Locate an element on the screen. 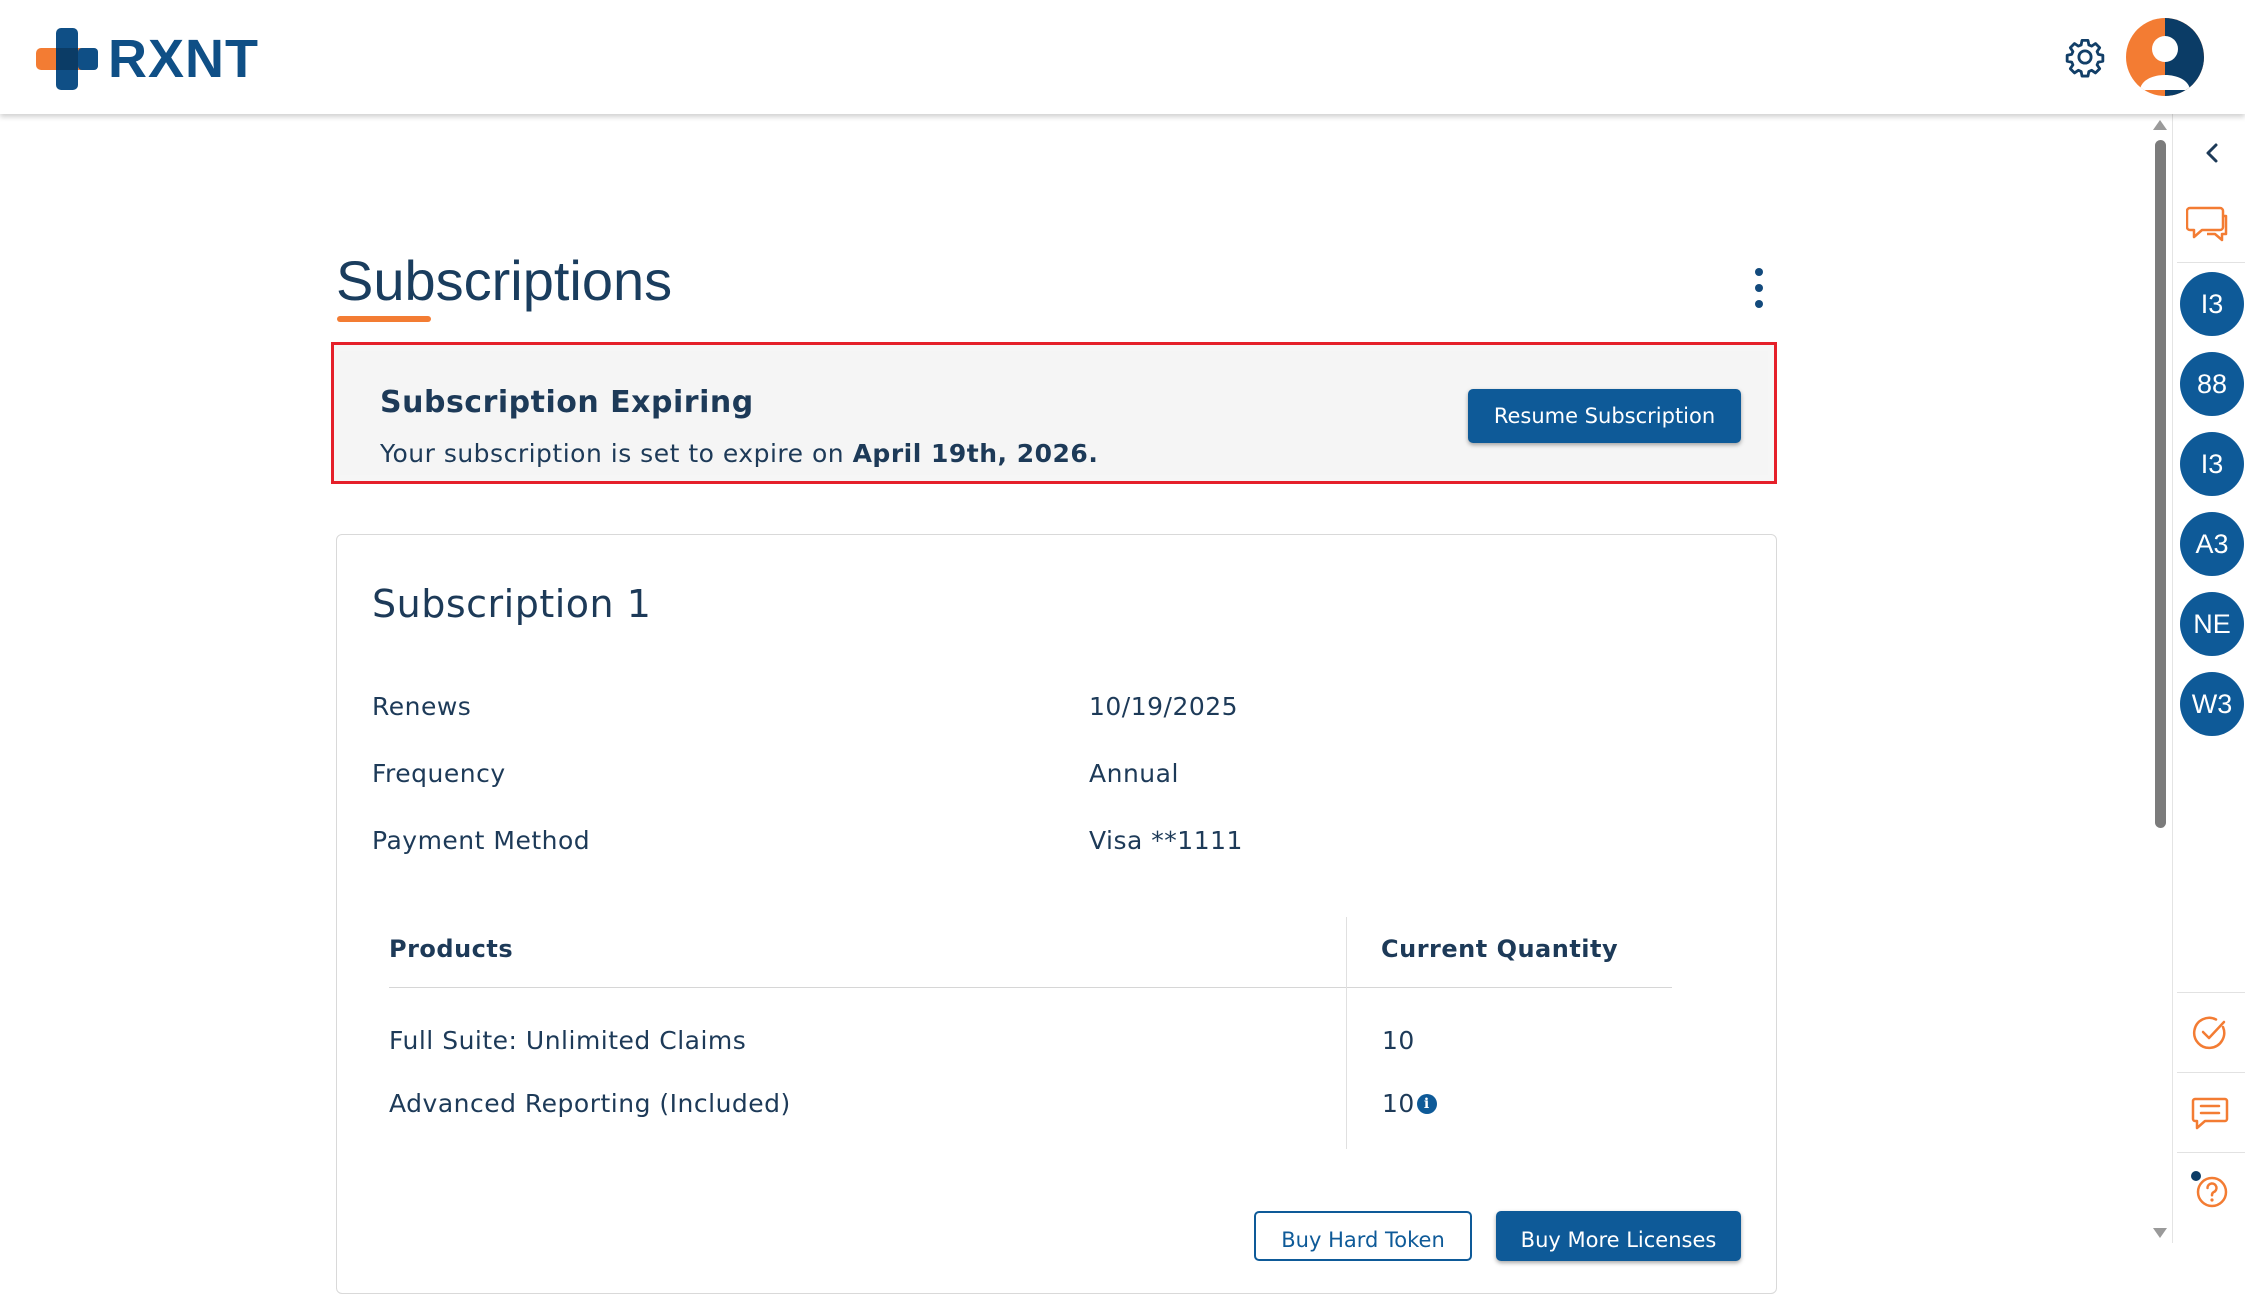 Image resolution: width=2245 pixels, height=1294 pixels. top-bar: RXNT is located at coordinates (1122, 57).